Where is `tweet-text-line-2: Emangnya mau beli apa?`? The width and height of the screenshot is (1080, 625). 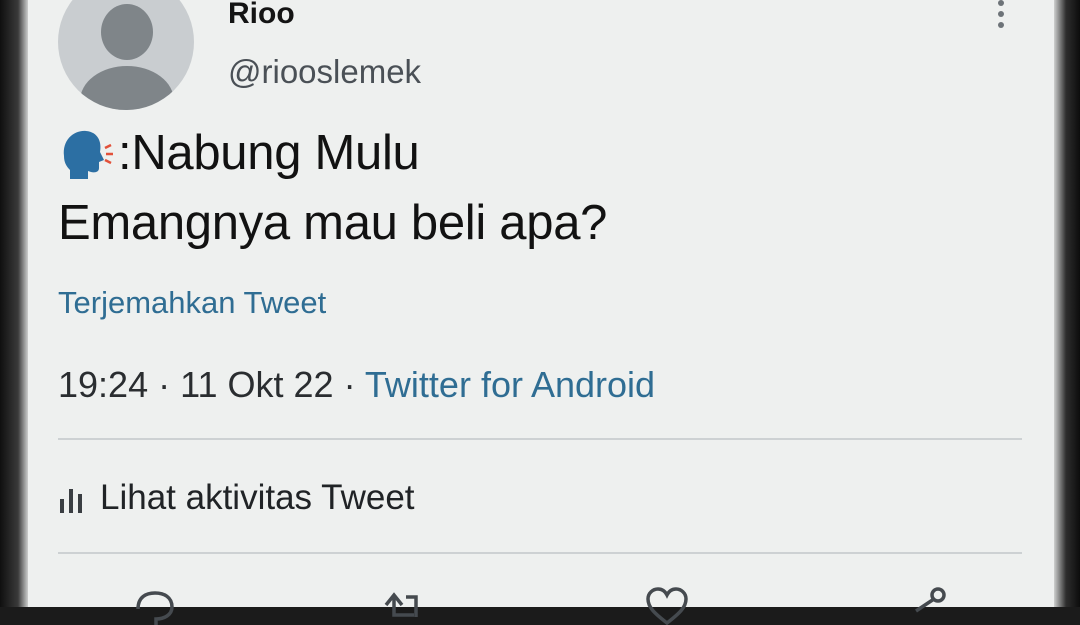 tweet-text-line-2: Emangnya mau beli apa? is located at coordinates (333, 223).